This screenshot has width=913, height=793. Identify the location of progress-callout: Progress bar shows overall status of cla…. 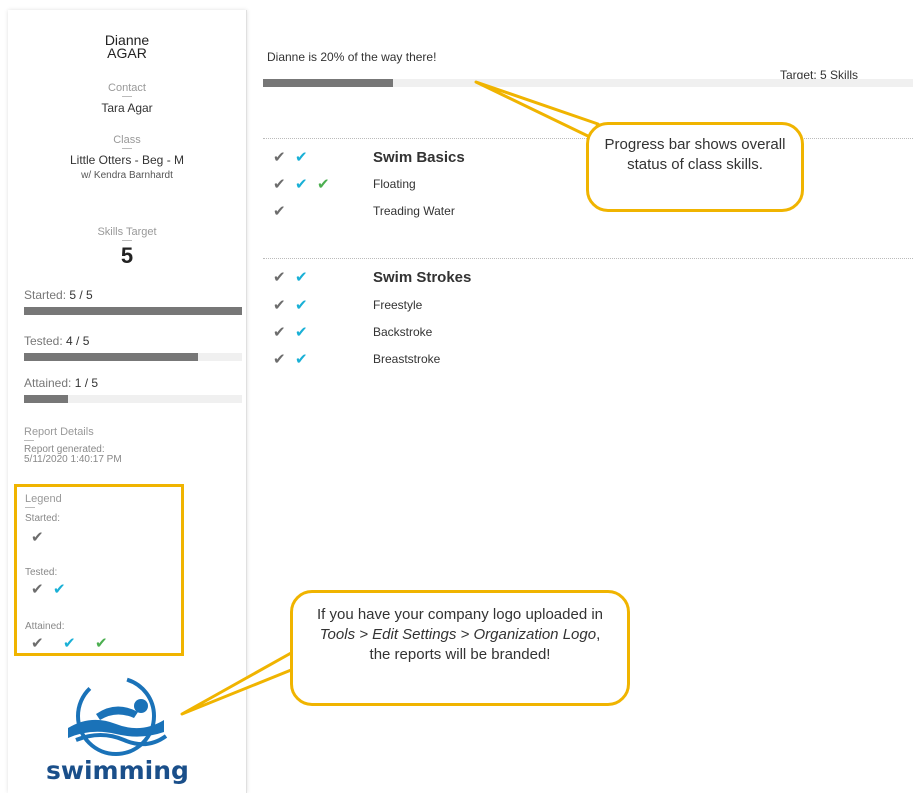
(695, 167).